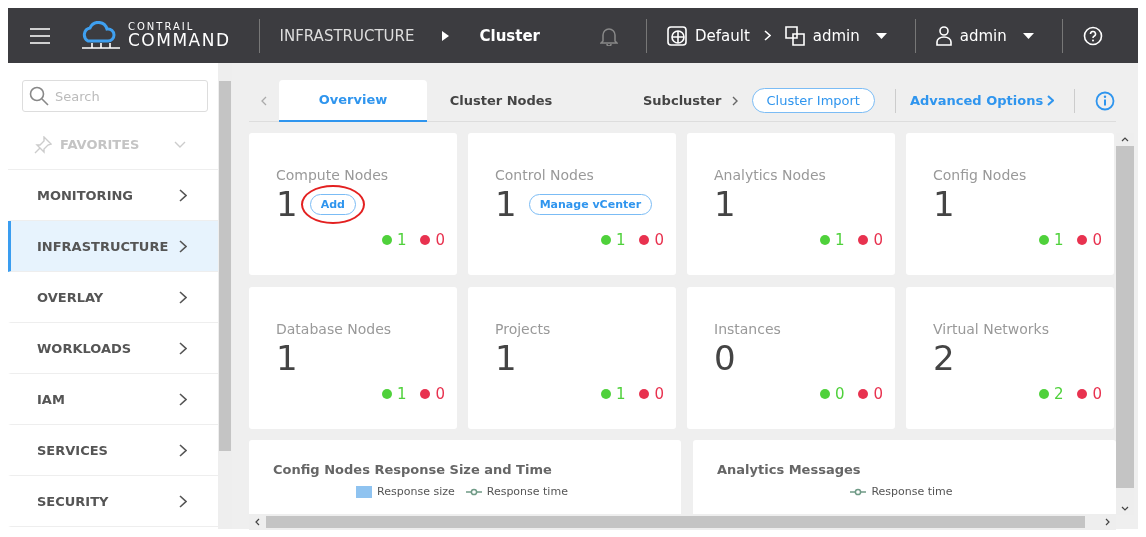 The image size is (1146, 537). I want to click on favorites-label: FAVORITES, so click(100, 144).